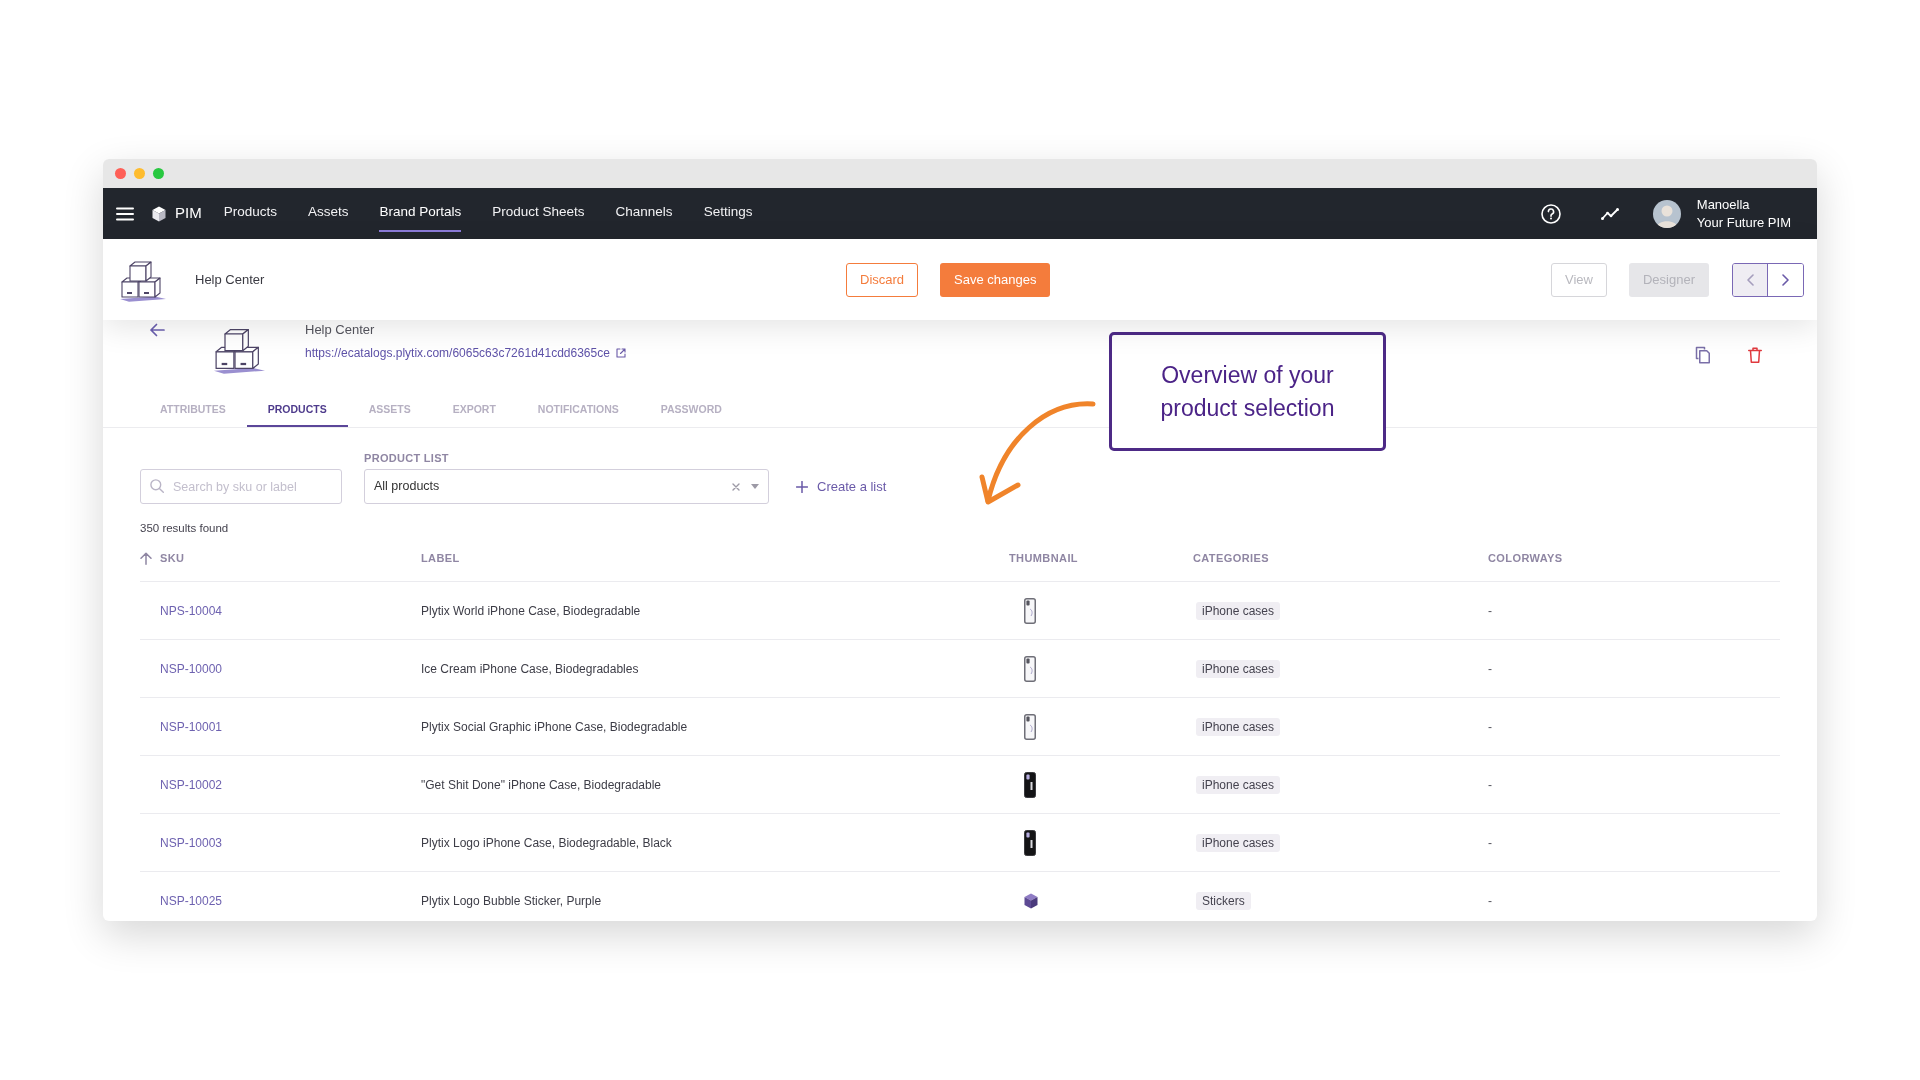 This screenshot has width=1920, height=1080. Describe the element at coordinates (728, 213) in the screenshot. I see `nav-link: Settings` at that location.